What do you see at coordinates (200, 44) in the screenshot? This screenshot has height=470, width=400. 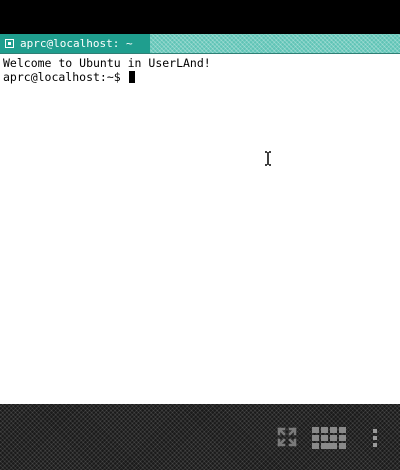 I see `window-title-bar: aprc@localhost: ~` at bounding box center [200, 44].